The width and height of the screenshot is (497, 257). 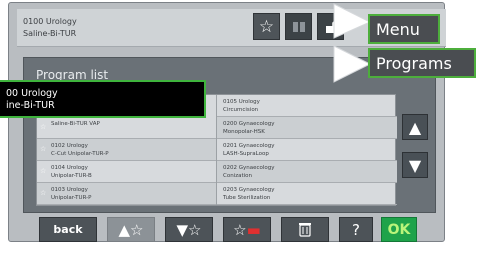 I want to click on list-item: 0201 Gynaecology LASH-SupraLoop, so click(x=307, y=150).